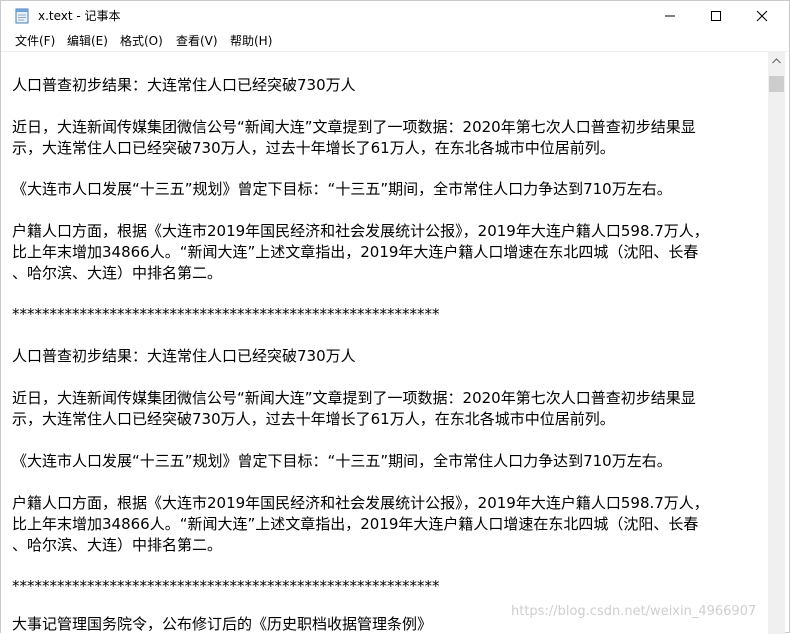 The image size is (791, 634). What do you see at coordinates (35, 41) in the screenshot?
I see `menu-file: 文件(F)` at bounding box center [35, 41].